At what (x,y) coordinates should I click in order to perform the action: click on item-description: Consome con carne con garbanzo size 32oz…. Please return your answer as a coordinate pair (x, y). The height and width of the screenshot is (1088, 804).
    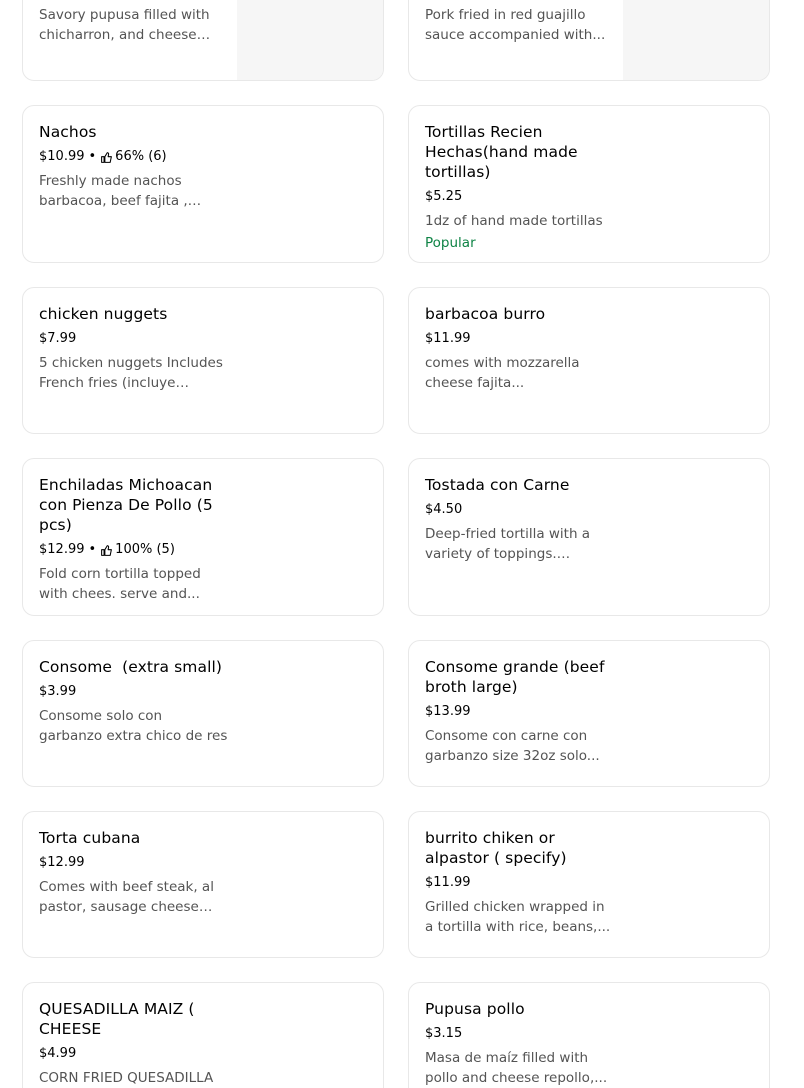
    Looking at the image, I should click on (512, 746).